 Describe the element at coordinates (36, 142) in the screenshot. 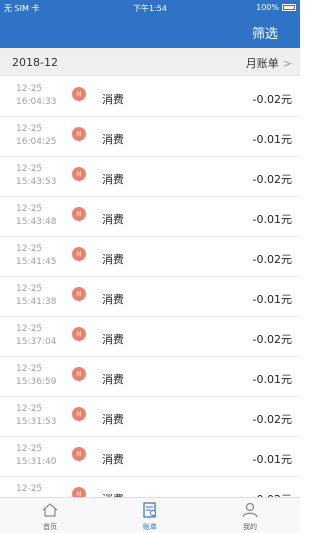

I see `transaction-time: 16:04:25` at that location.